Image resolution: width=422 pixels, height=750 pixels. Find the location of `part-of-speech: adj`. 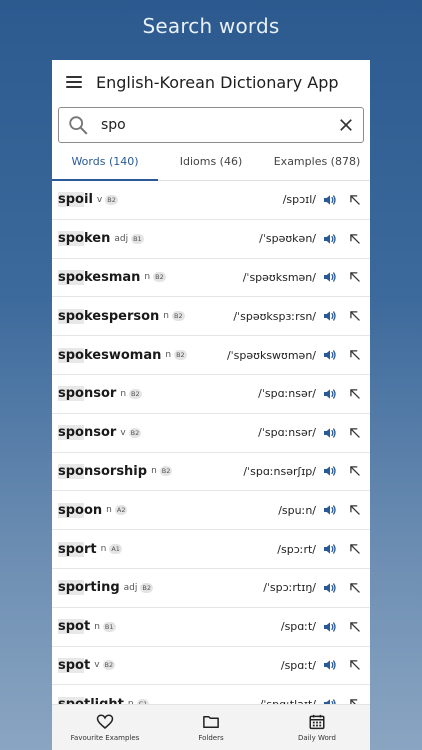

part-of-speech: adj is located at coordinates (130, 587).